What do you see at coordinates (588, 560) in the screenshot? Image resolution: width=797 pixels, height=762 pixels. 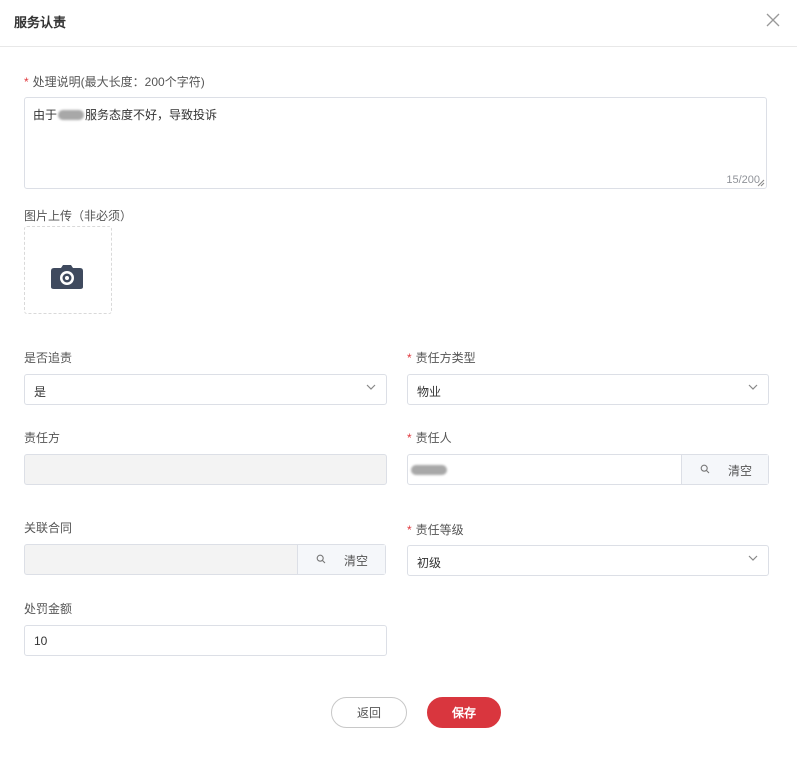 I see `level-select: 初级` at bounding box center [588, 560].